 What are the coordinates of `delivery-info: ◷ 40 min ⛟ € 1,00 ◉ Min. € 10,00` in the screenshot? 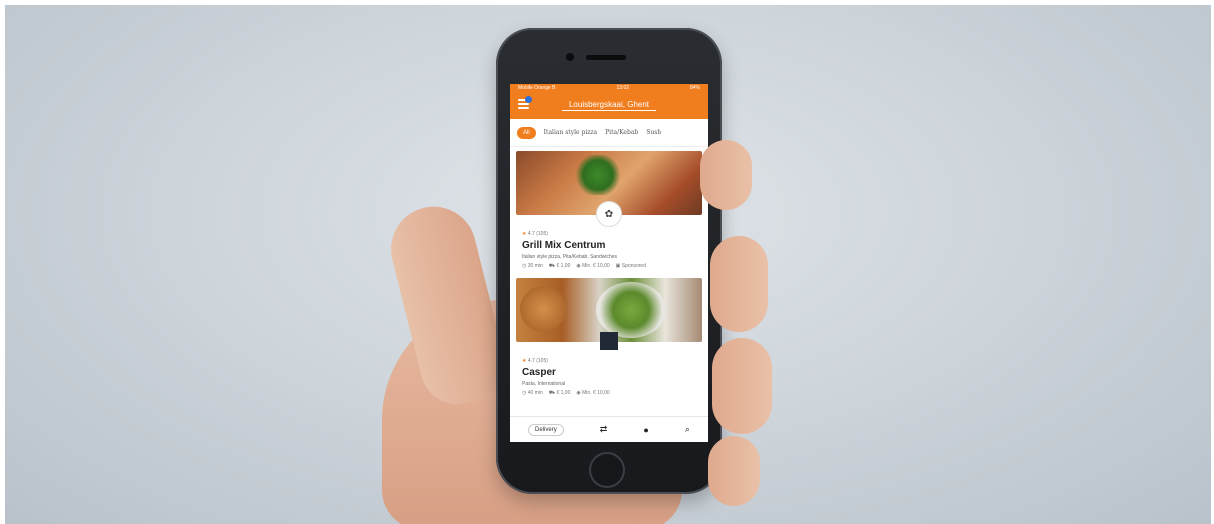 It's located at (609, 393).